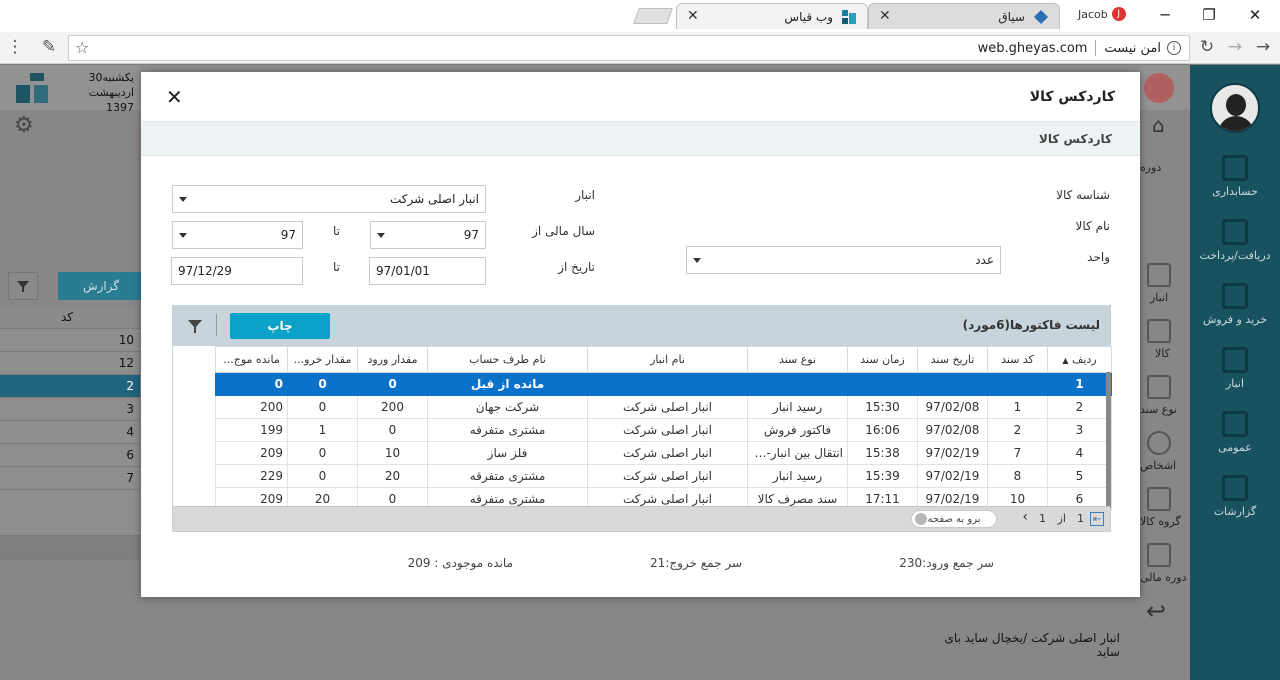 The image size is (1280, 680). What do you see at coordinates (1235, 108) in the screenshot?
I see `user-avatar` at bounding box center [1235, 108].